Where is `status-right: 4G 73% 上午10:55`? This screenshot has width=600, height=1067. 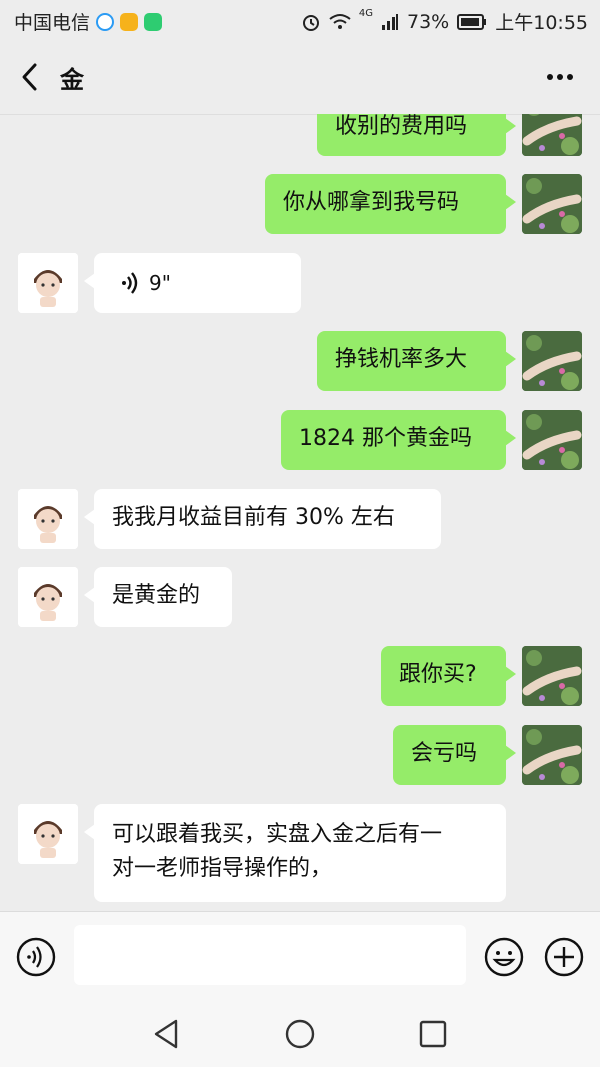
status-right: 4G 73% 上午10:55 is located at coordinates (444, 21).